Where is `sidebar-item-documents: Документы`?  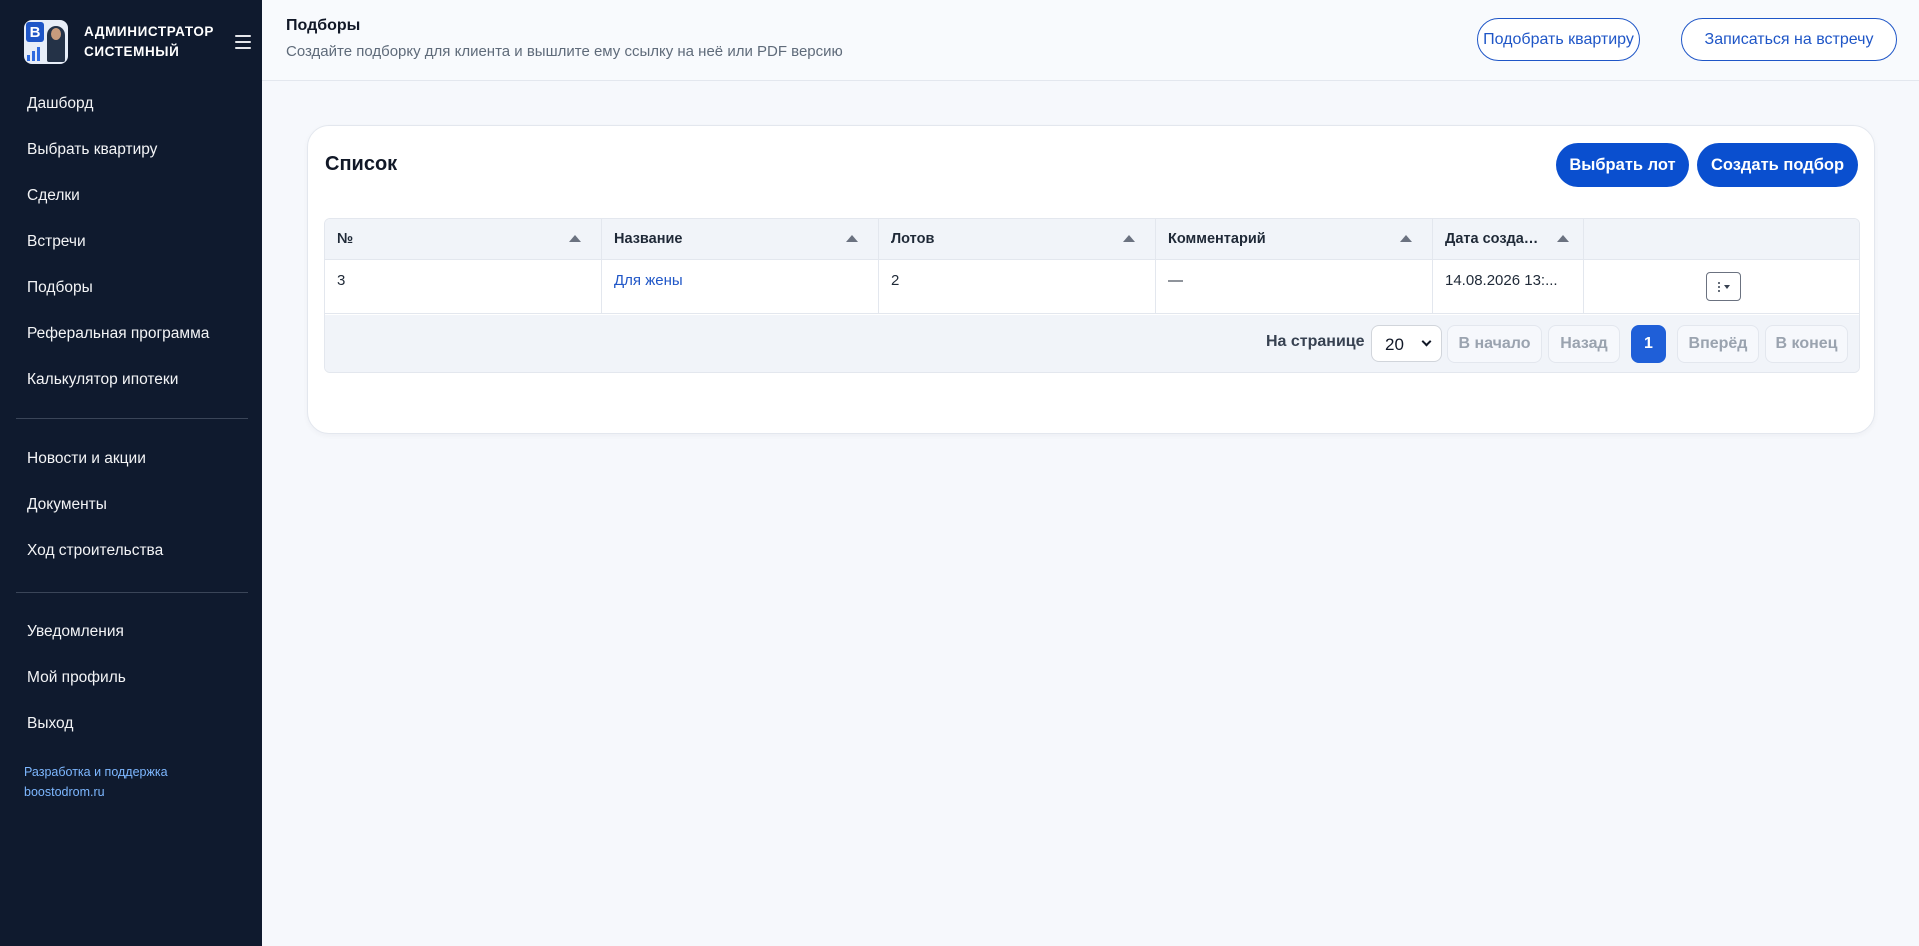 sidebar-item-documents: Документы is located at coordinates (131, 505).